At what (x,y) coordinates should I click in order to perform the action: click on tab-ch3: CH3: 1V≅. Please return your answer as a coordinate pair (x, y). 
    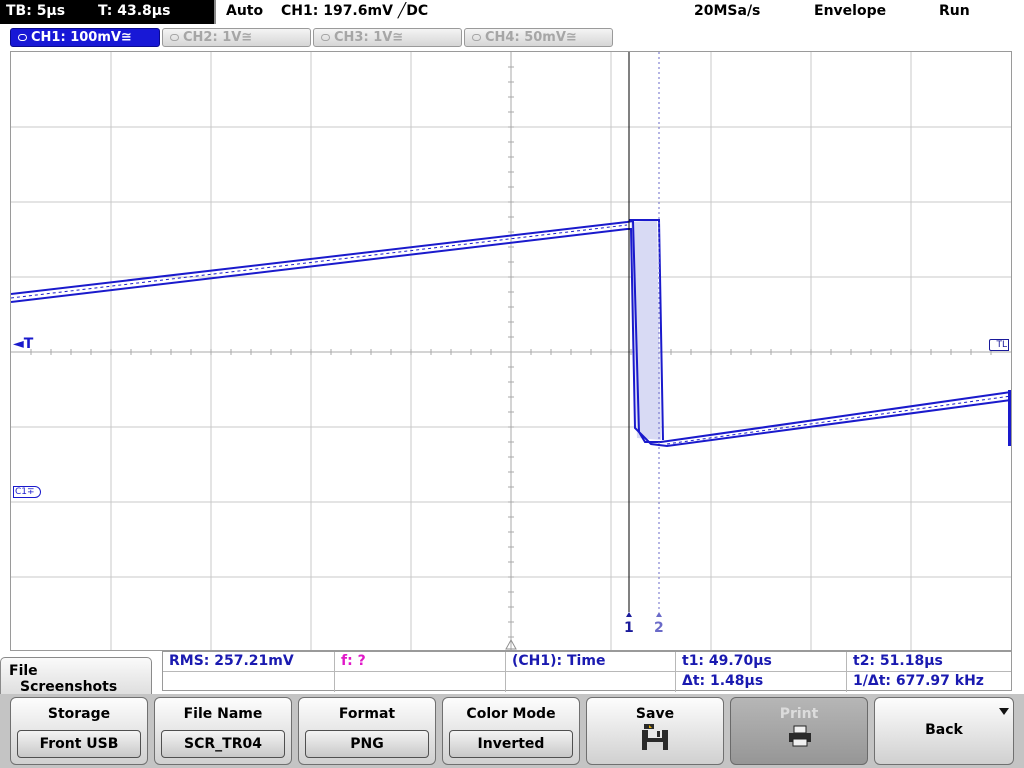
    Looking at the image, I should click on (387, 37).